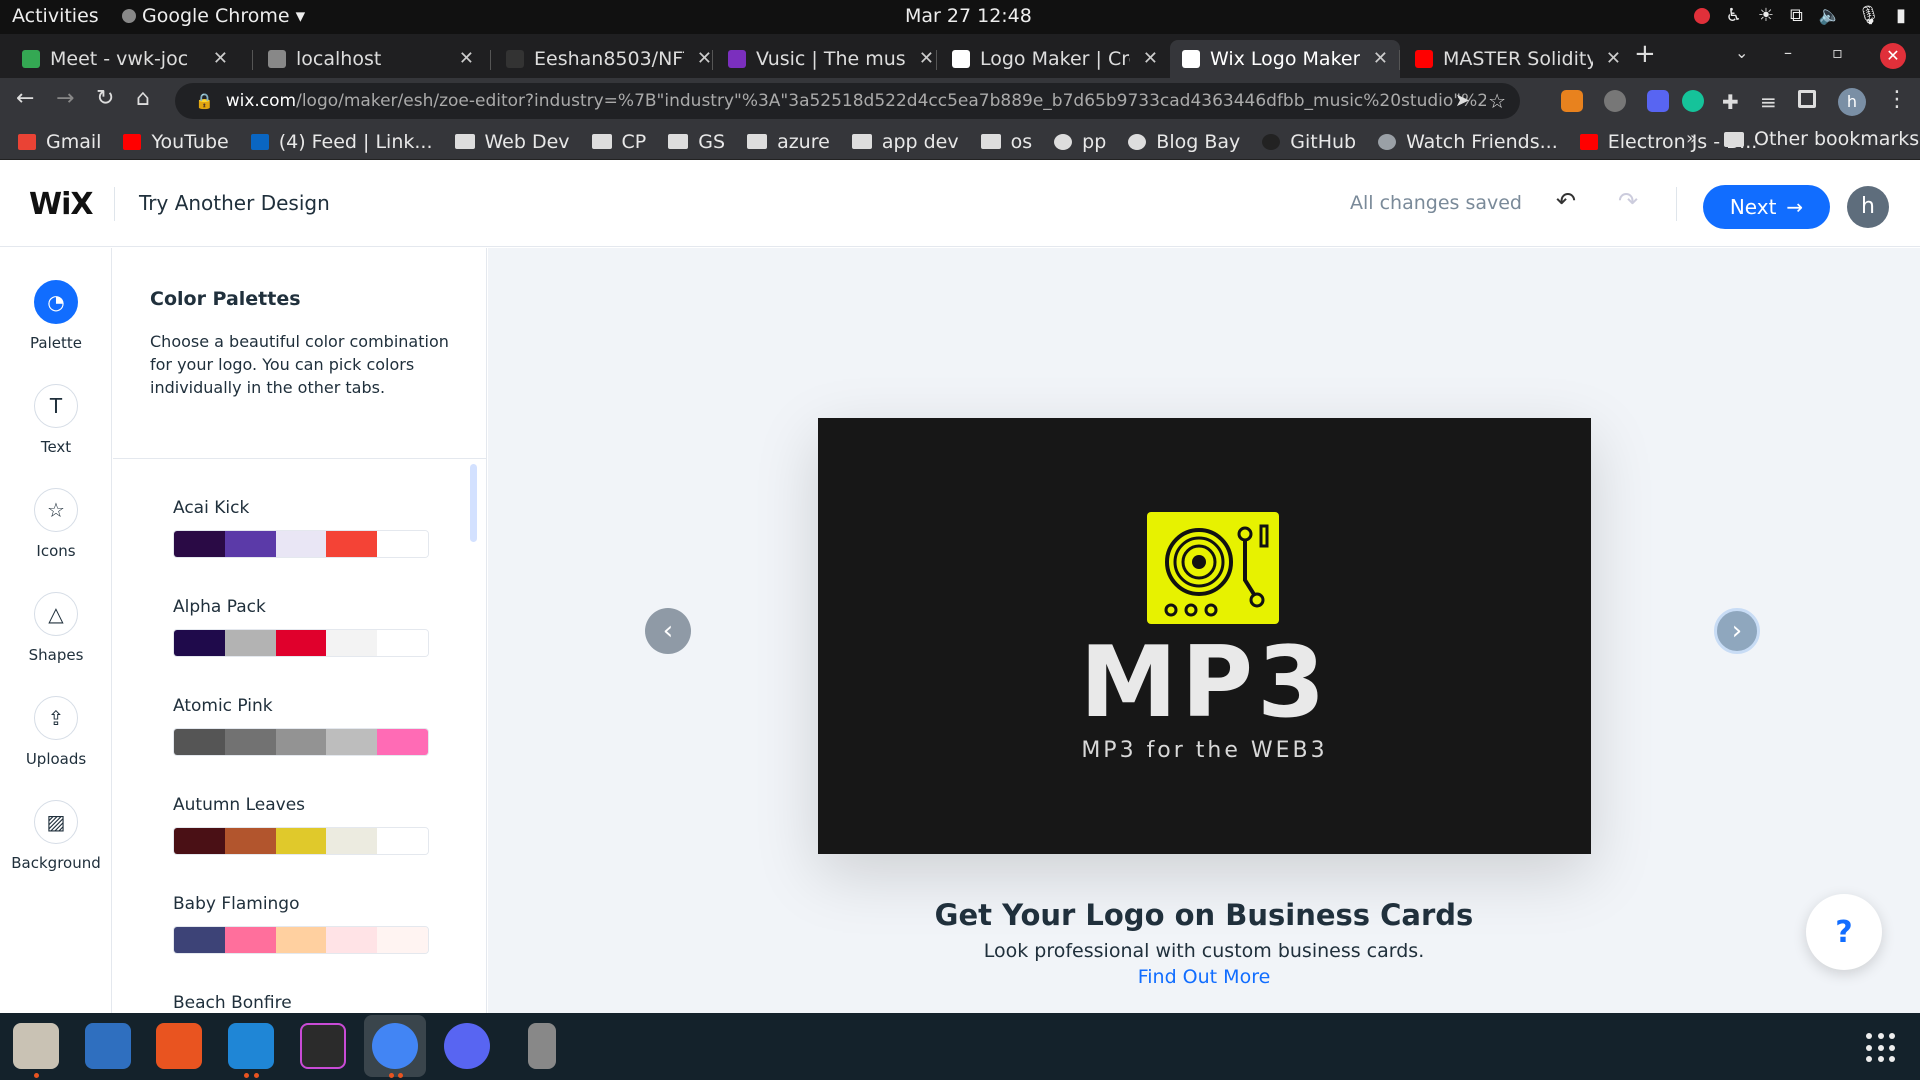 The width and height of the screenshot is (1920, 1080). I want to click on intellij-icon, so click(323, 1046).